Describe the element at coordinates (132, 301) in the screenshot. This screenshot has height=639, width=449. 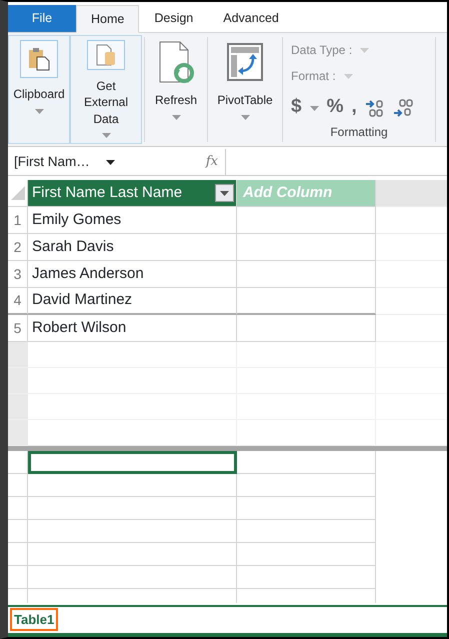
I see `table-cell: David Martinez` at that location.